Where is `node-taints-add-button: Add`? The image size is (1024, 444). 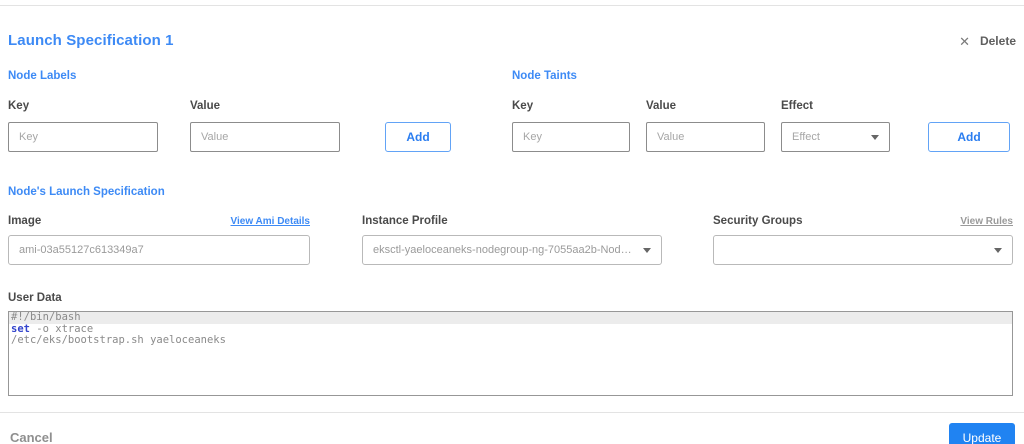
node-taints-add-button: Add is located at coordinates (969, 137).